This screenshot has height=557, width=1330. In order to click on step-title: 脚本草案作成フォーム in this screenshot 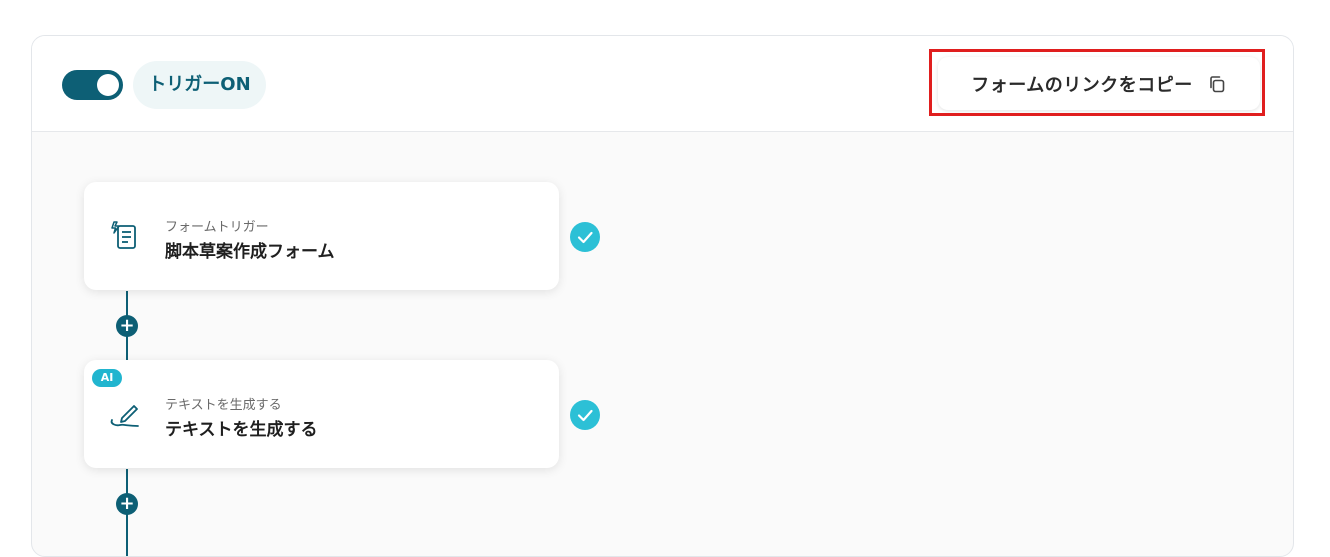, I will do `click(250, 252)`.